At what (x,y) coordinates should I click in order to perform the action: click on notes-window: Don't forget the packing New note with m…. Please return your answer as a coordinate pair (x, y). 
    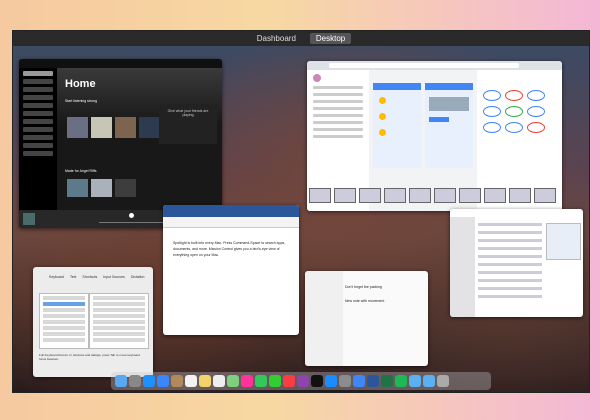
    Looking at the image, I should click on (366, 318).